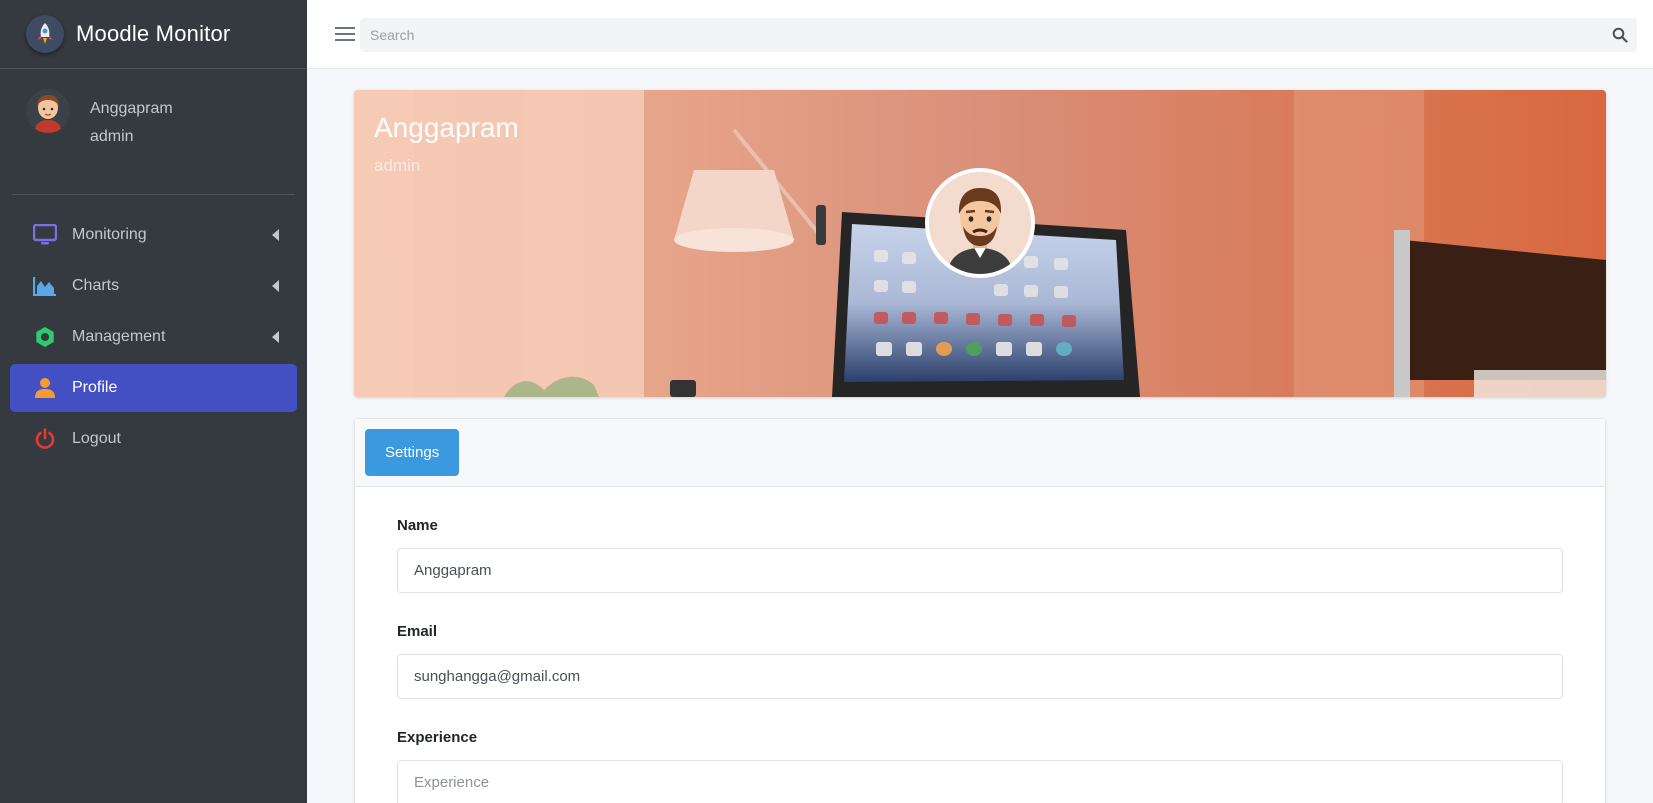 The height and width of the screenshot is (803, 1653). Describe the element at coordinates (980, 676) in the screenshot. I see `email-field` at that location.